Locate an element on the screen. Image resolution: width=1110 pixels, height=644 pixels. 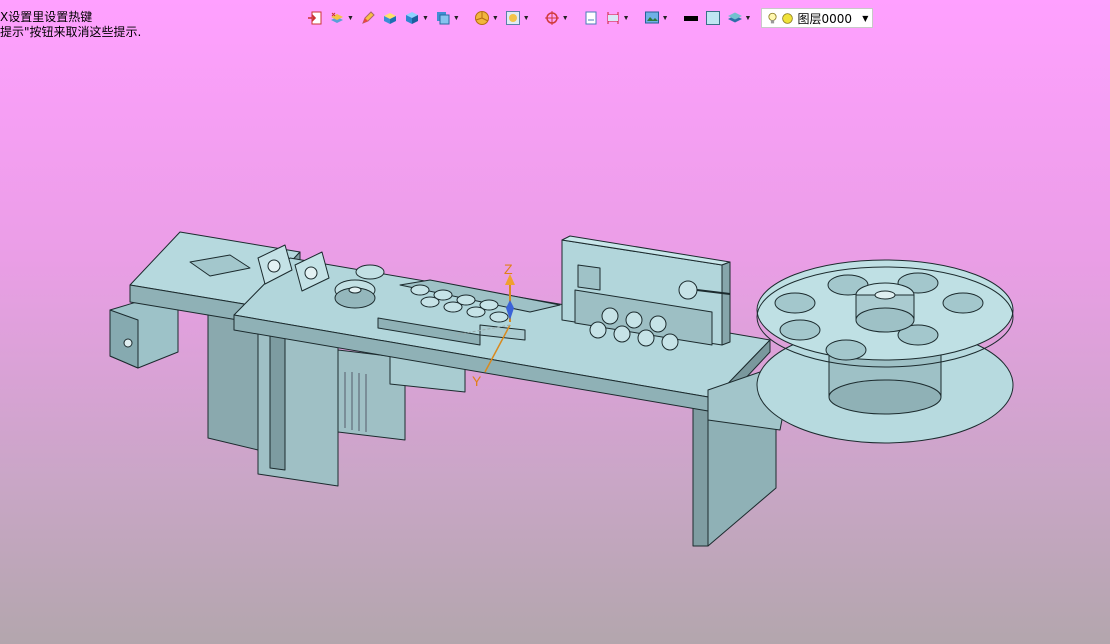
tension-knob is located at coordinates (688, 290).